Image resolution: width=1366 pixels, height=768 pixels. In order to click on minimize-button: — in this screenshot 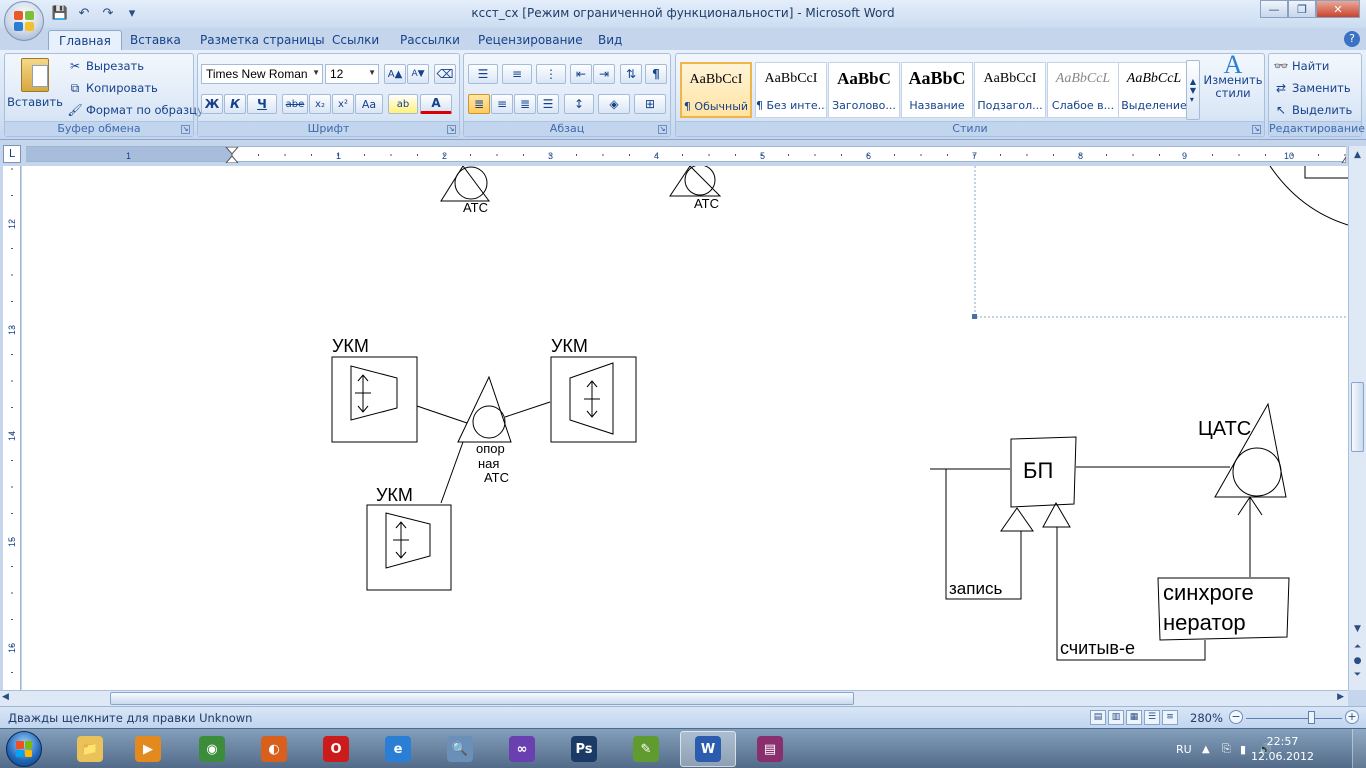, I will do `click(1274, 9)`.